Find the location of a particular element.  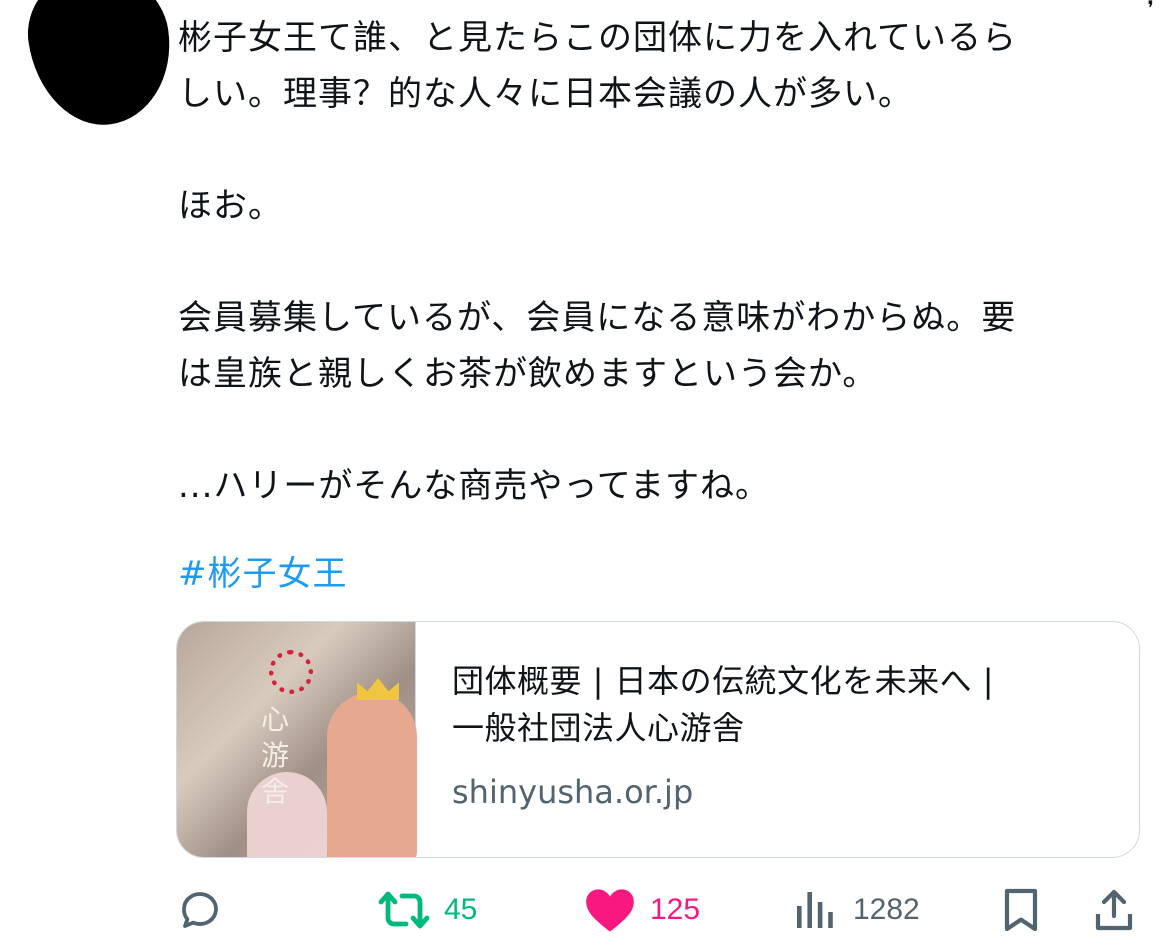

bookmark-button is located at coordinates (1021, 910).